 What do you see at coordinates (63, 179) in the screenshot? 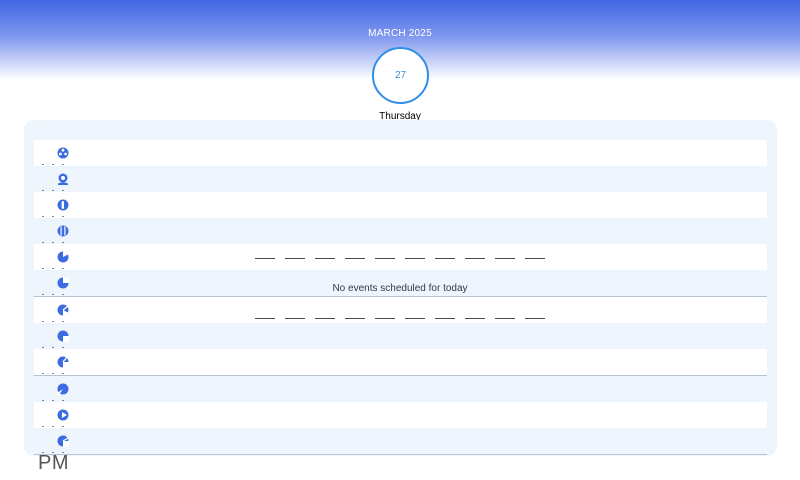
I see `location-icon` at bounding box center [63, 179].